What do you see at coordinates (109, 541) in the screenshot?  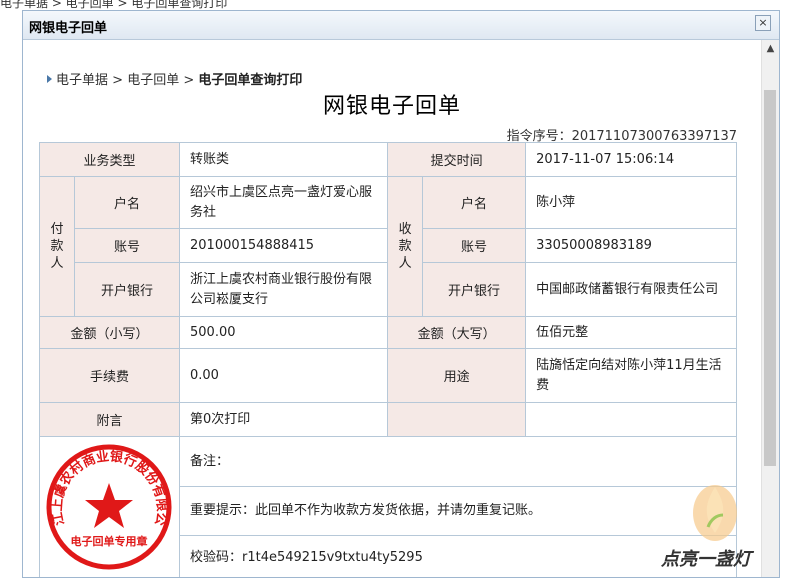 I see `stamp-inner-text: 电子回单专用章` at bounding box center [109, 541].